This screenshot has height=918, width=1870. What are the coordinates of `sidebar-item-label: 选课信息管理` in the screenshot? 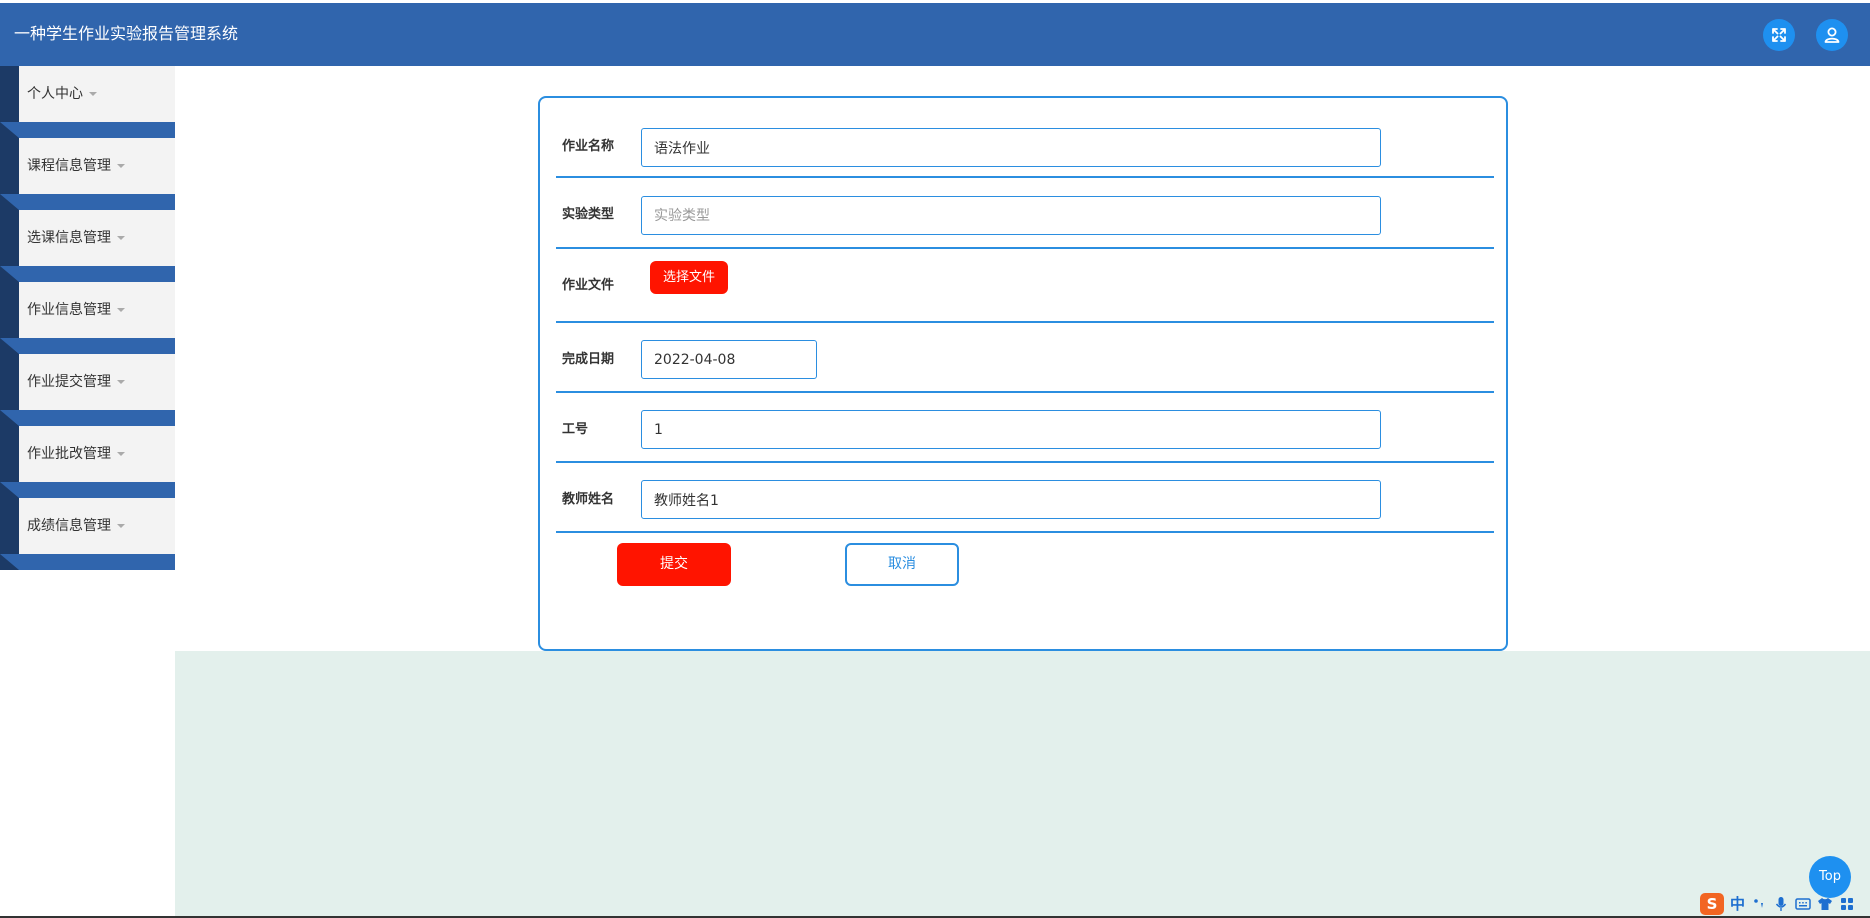 It's located at (69, 238).